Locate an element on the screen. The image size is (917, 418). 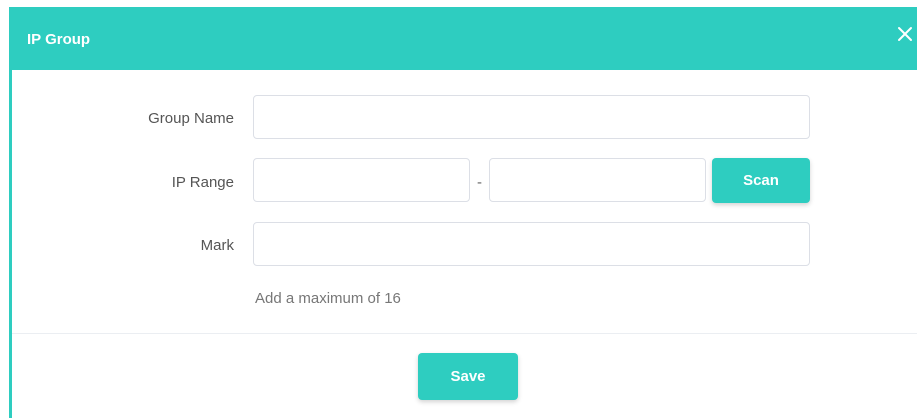
mark-label-cell: Mark is located at coordinates (123, 246).